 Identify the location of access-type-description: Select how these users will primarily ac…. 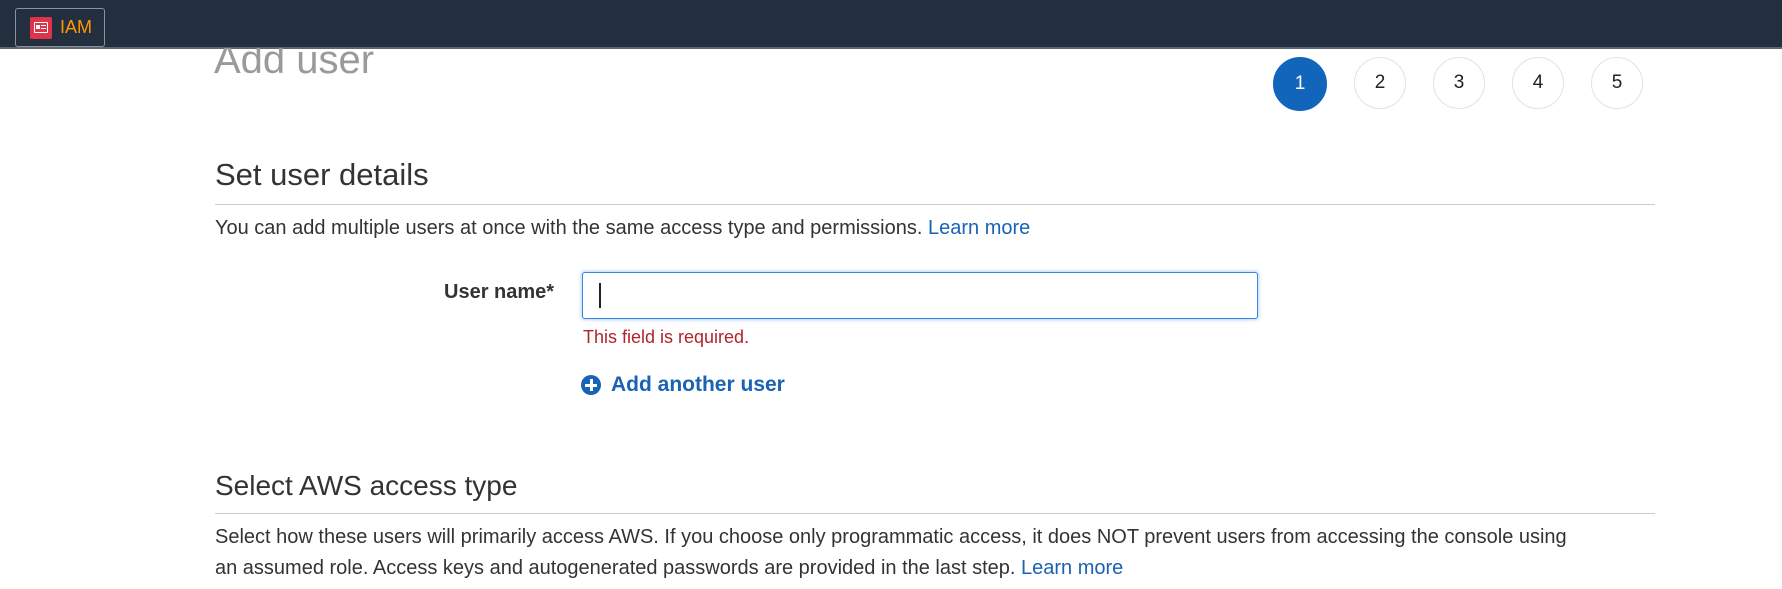
(891, 552).